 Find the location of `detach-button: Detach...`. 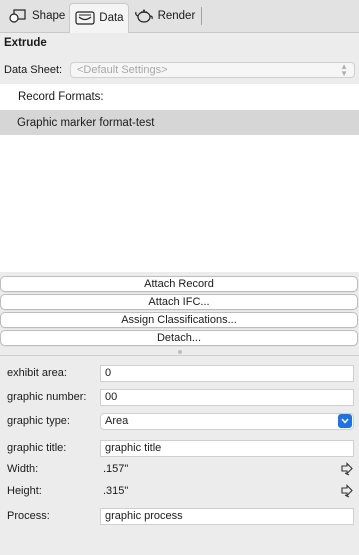

detach-button: Detach... is located at coordinates (179, 338).